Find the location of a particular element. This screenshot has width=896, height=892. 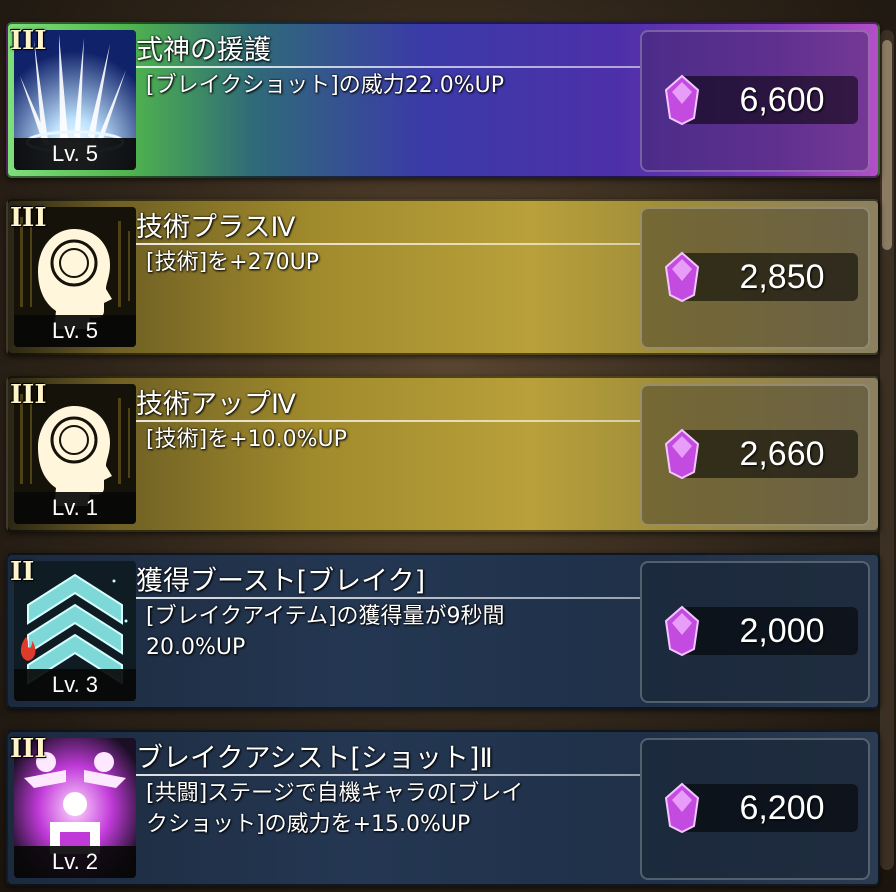

skill-title: 獲得ブースト[ブレイク] is located at coordinates (281, 581).